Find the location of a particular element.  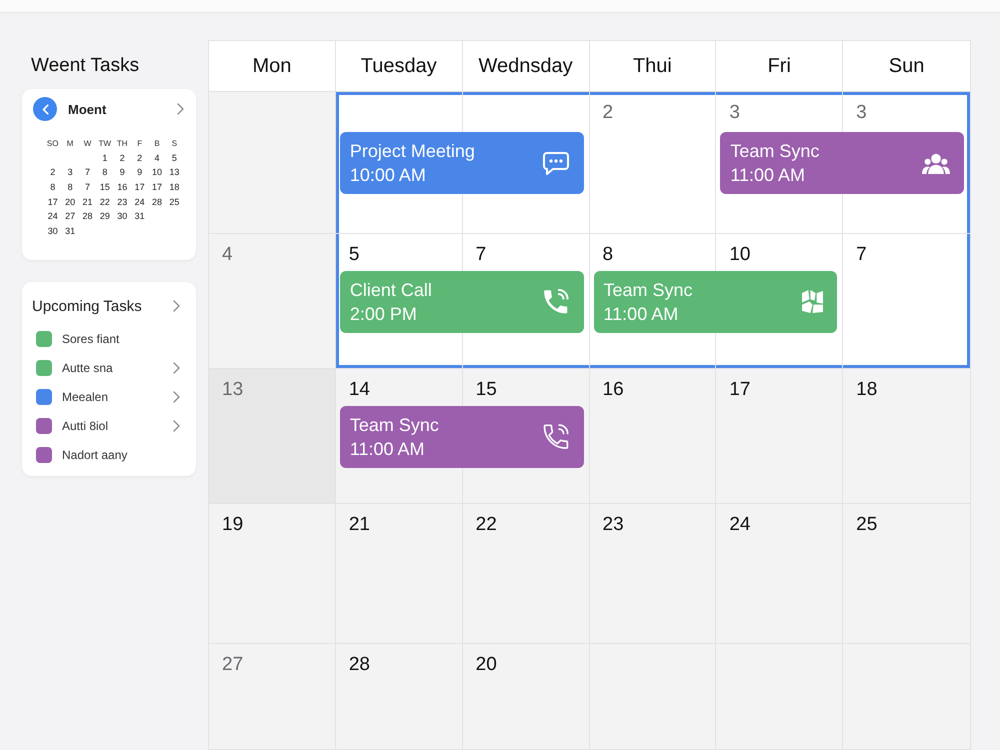

weekday-label: B is located at coordinates (157, 143).